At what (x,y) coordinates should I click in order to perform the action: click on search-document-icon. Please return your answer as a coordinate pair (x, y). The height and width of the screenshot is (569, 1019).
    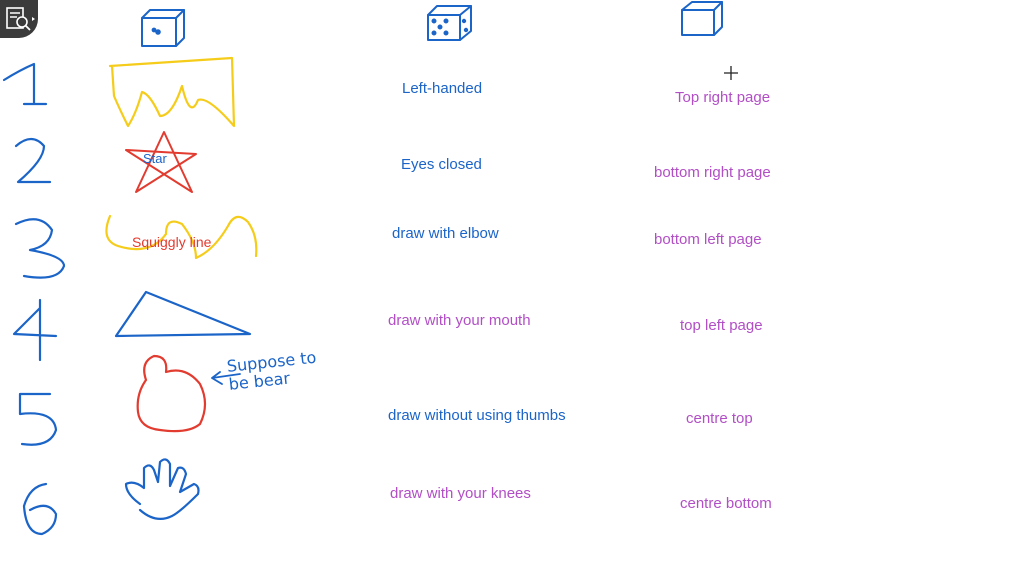
    Looking at the image, I should click on (20, 19).